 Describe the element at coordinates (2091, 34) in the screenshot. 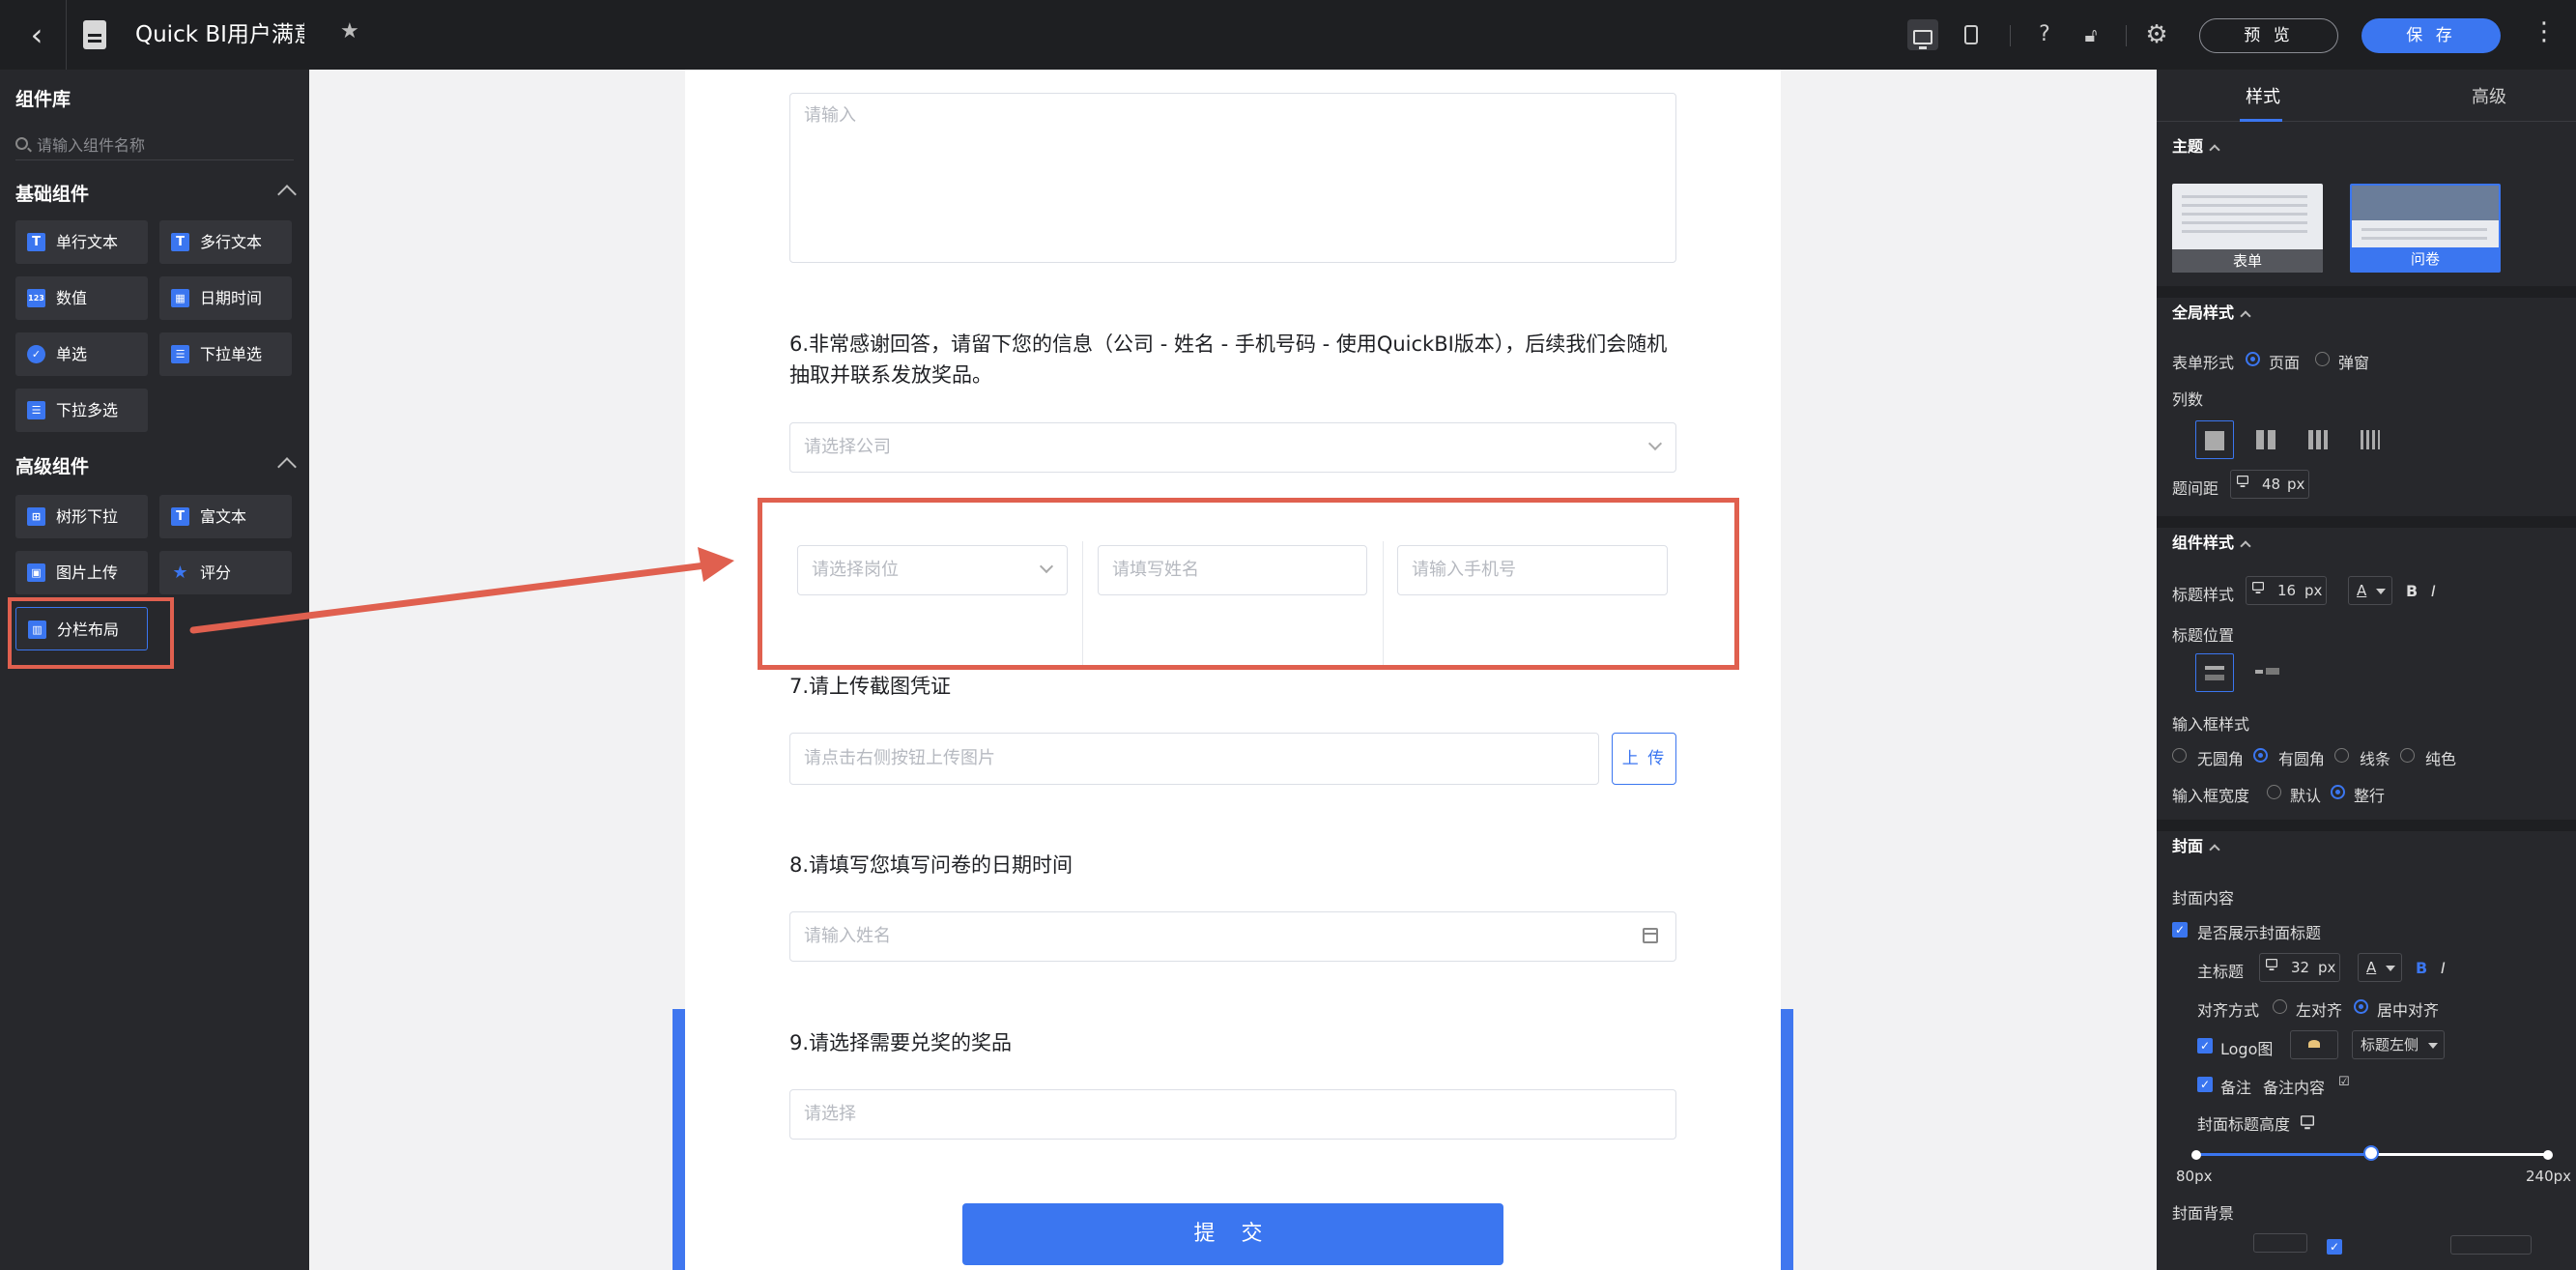

I see `lock-icon: 🔓︎` at that location.